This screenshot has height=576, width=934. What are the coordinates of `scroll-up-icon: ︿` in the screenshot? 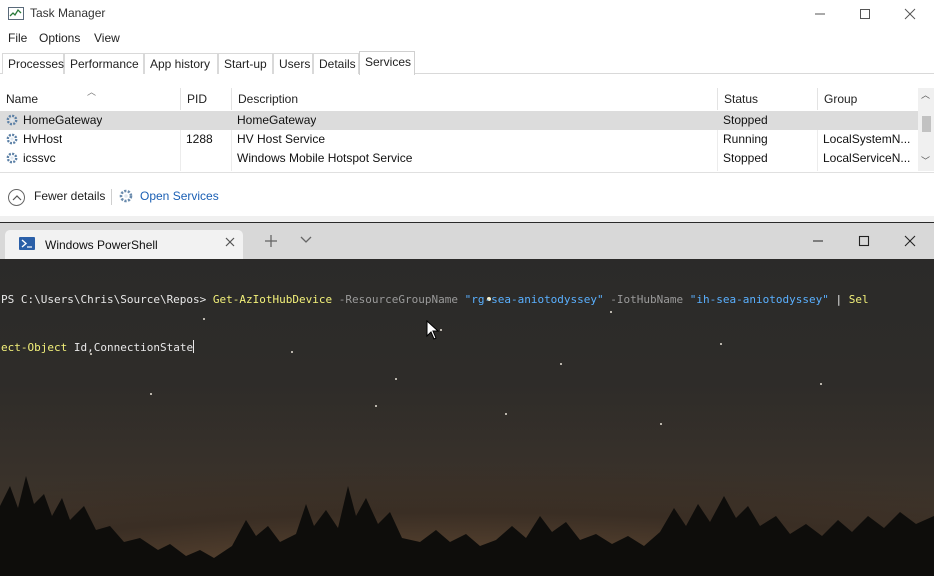 It's located at (925, 94).